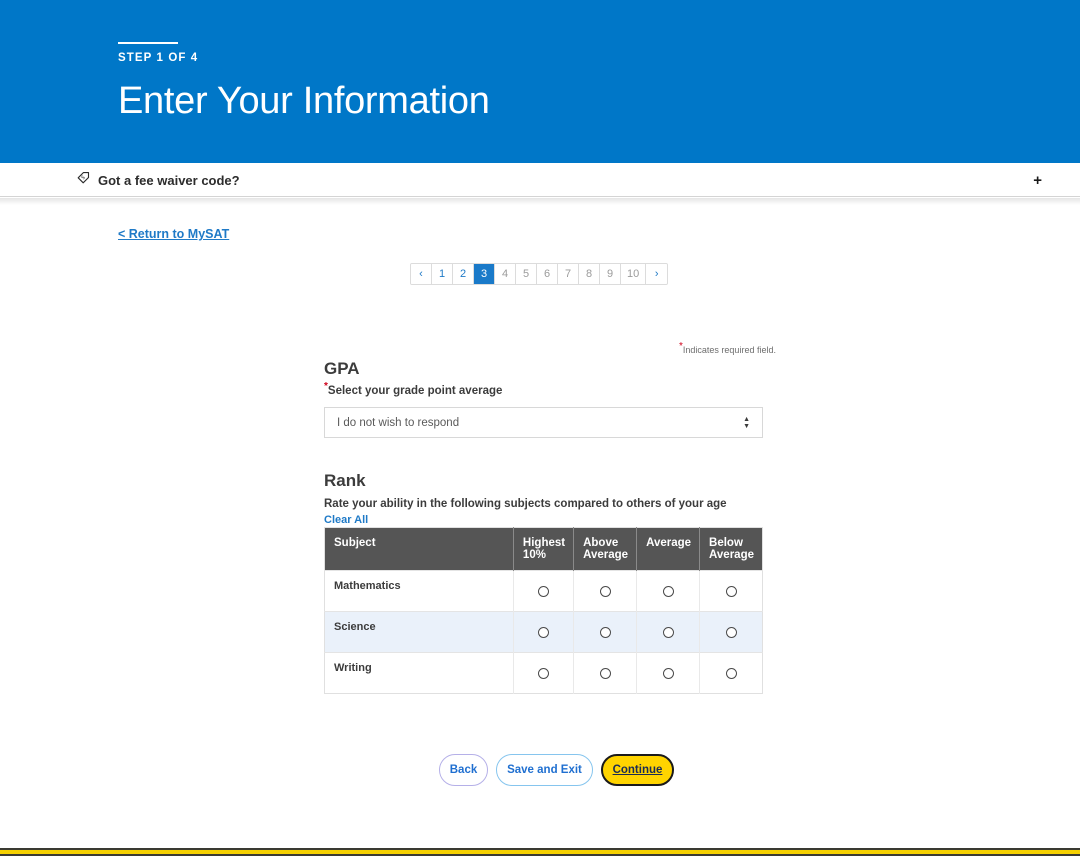 The width and height of the screenshot is (1080, 865). Describe the element at coordinates (158, 58) in the screenshot. I see `step-indicator-label: STEP 1 OF 4` at that location.